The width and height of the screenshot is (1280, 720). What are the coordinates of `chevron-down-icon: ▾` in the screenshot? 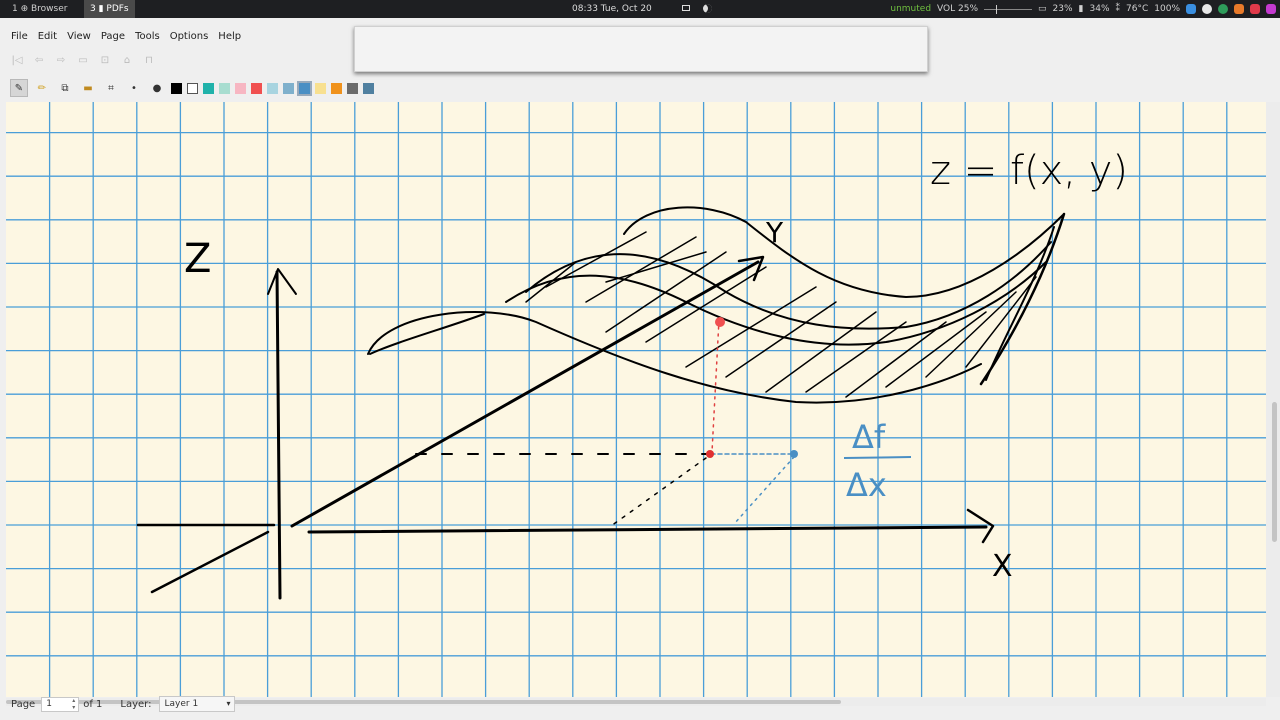 It's located at (228, 703).